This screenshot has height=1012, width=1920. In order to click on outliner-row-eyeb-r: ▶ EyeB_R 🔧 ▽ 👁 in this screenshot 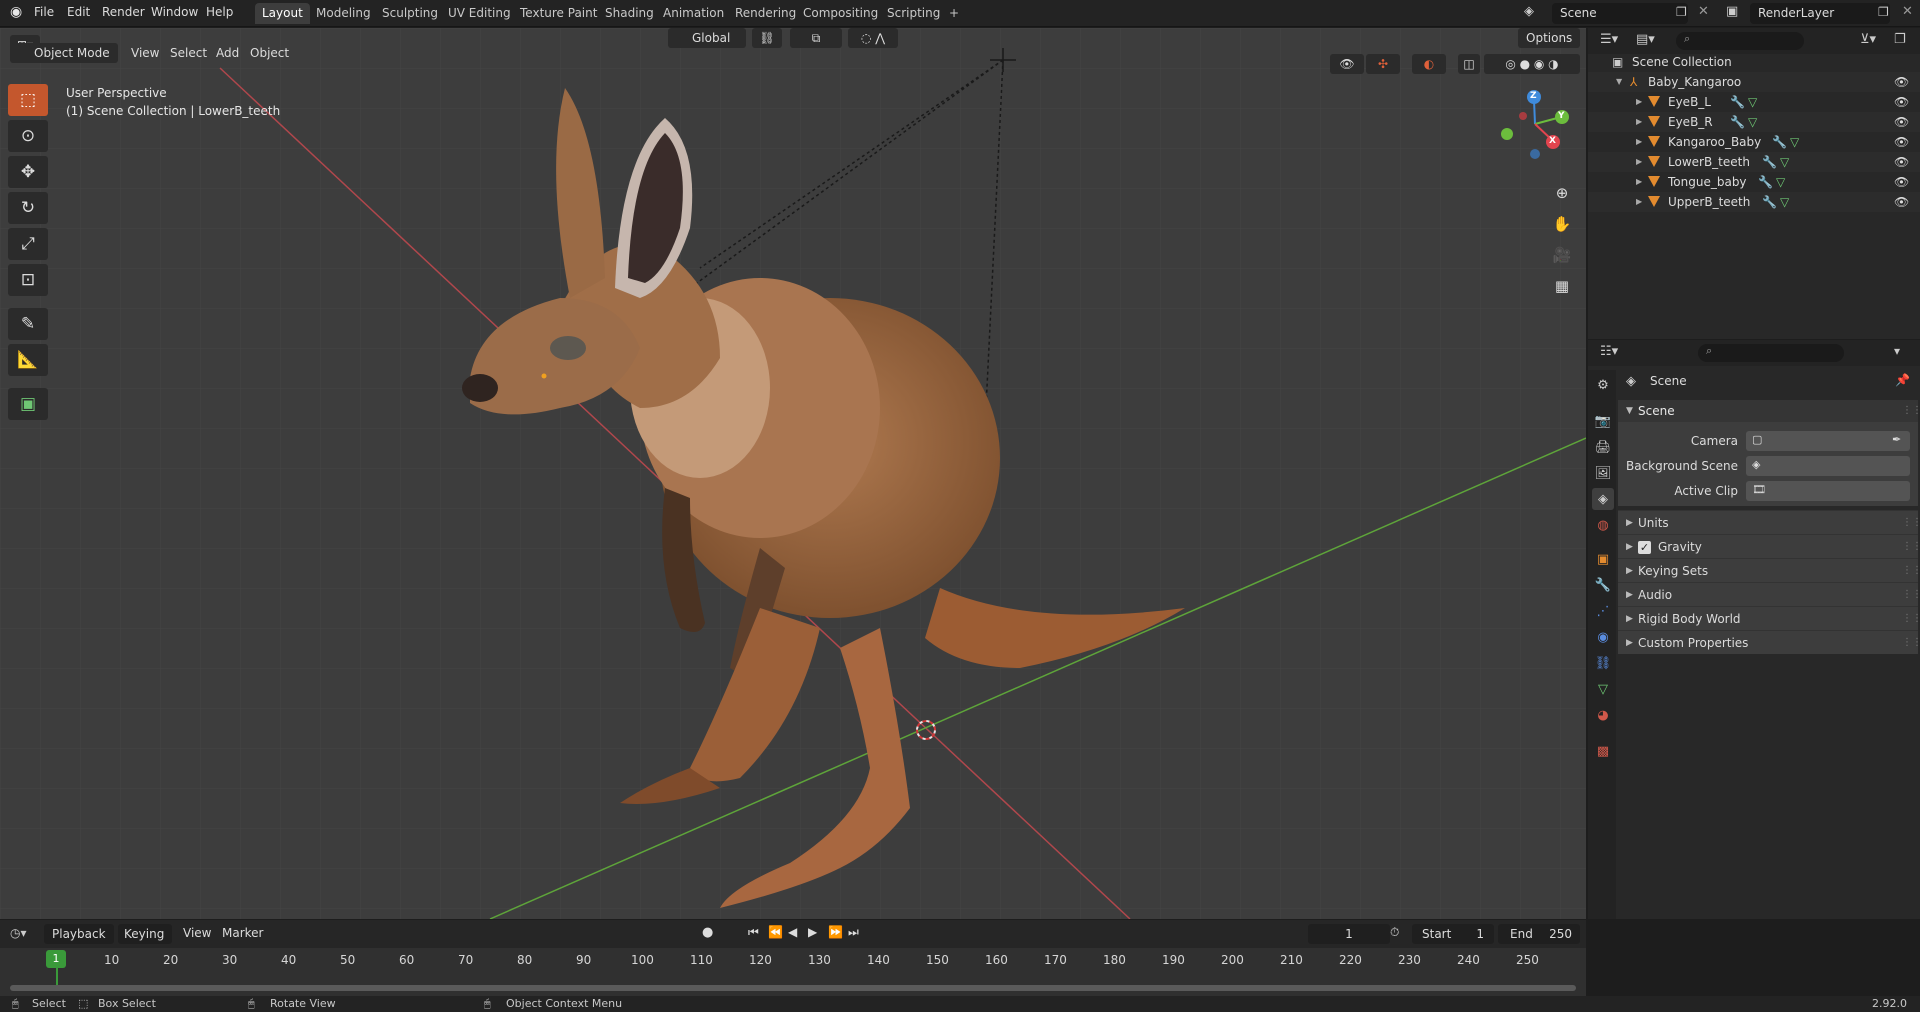, I will do `click(1754, 122)`.